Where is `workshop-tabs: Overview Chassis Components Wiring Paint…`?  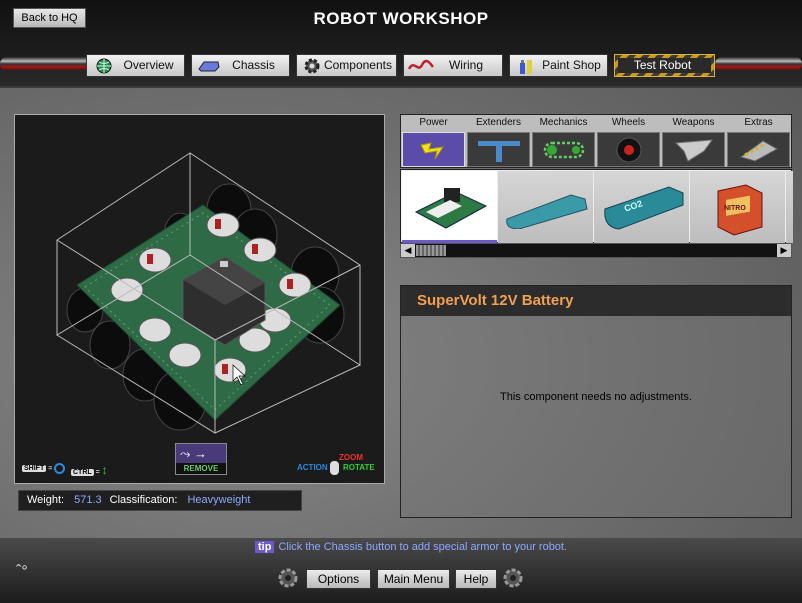
workshop-tabs: Overview Chassis Components Wiring Paint… is located at coordinates (401, 66).